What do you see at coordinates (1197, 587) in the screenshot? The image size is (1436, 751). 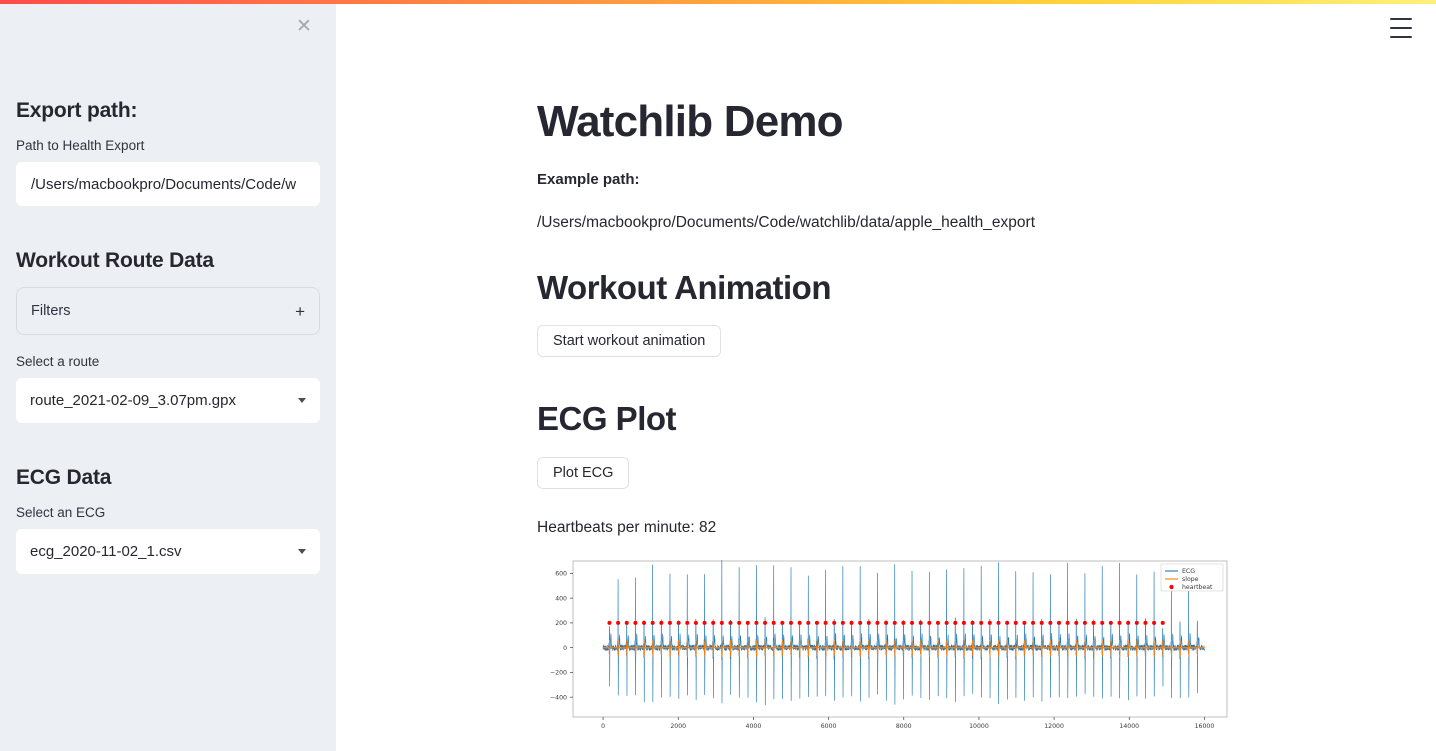 I see `svg-text: heartbeat` at bounding box center [1197, 587].